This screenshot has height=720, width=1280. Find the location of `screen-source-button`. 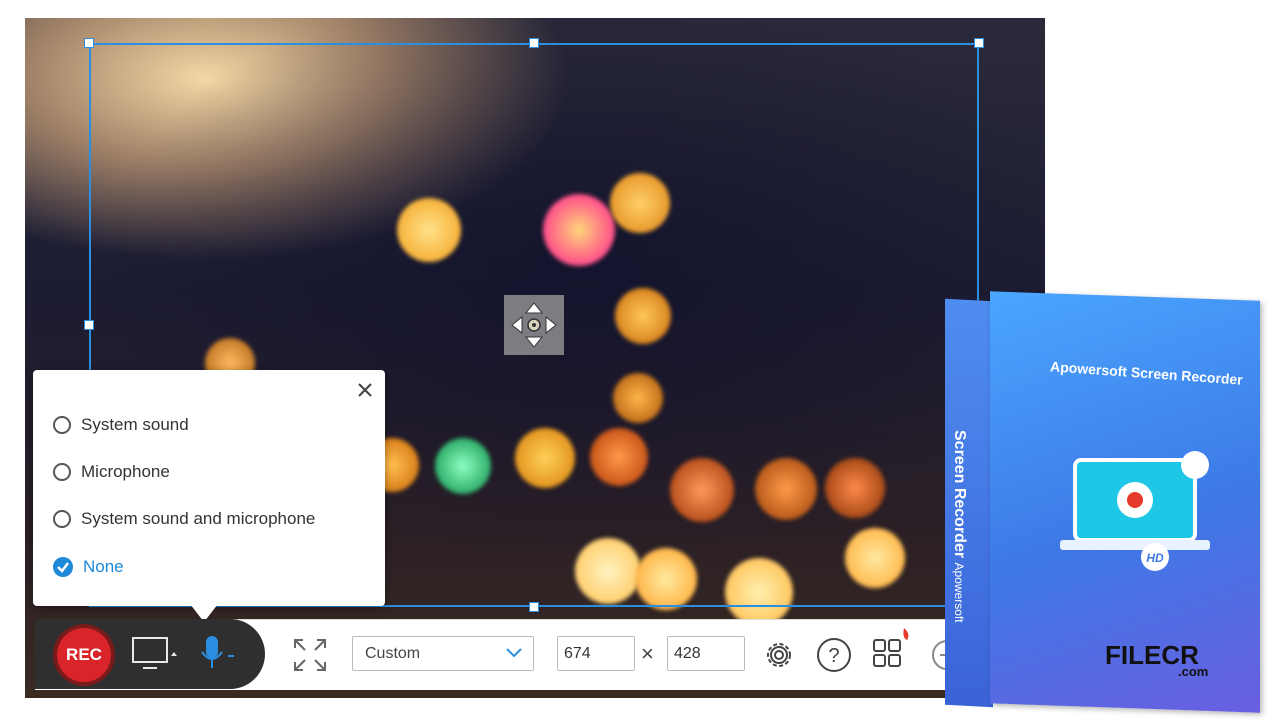

screen-source-button is located at coordinates (157, 656).